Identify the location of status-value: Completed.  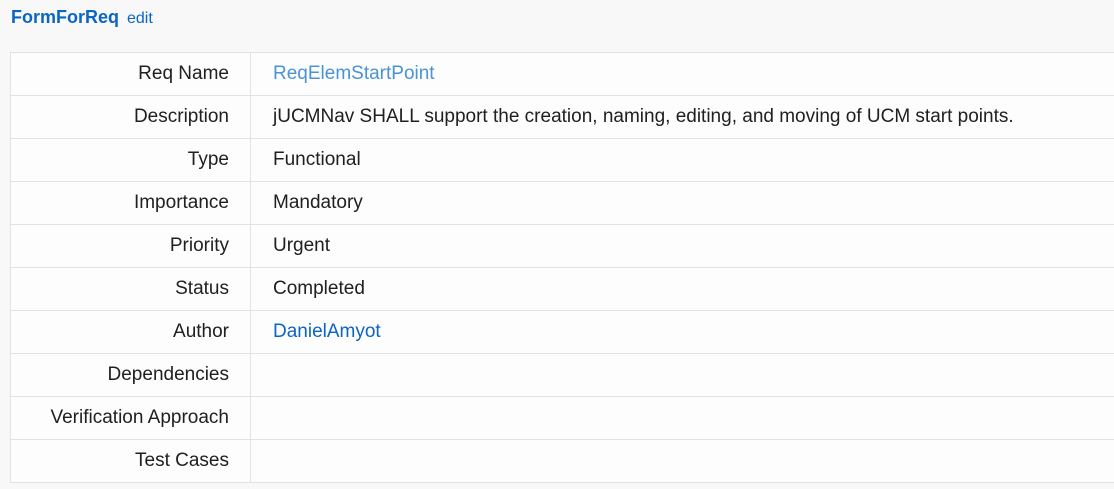
(682, 289).